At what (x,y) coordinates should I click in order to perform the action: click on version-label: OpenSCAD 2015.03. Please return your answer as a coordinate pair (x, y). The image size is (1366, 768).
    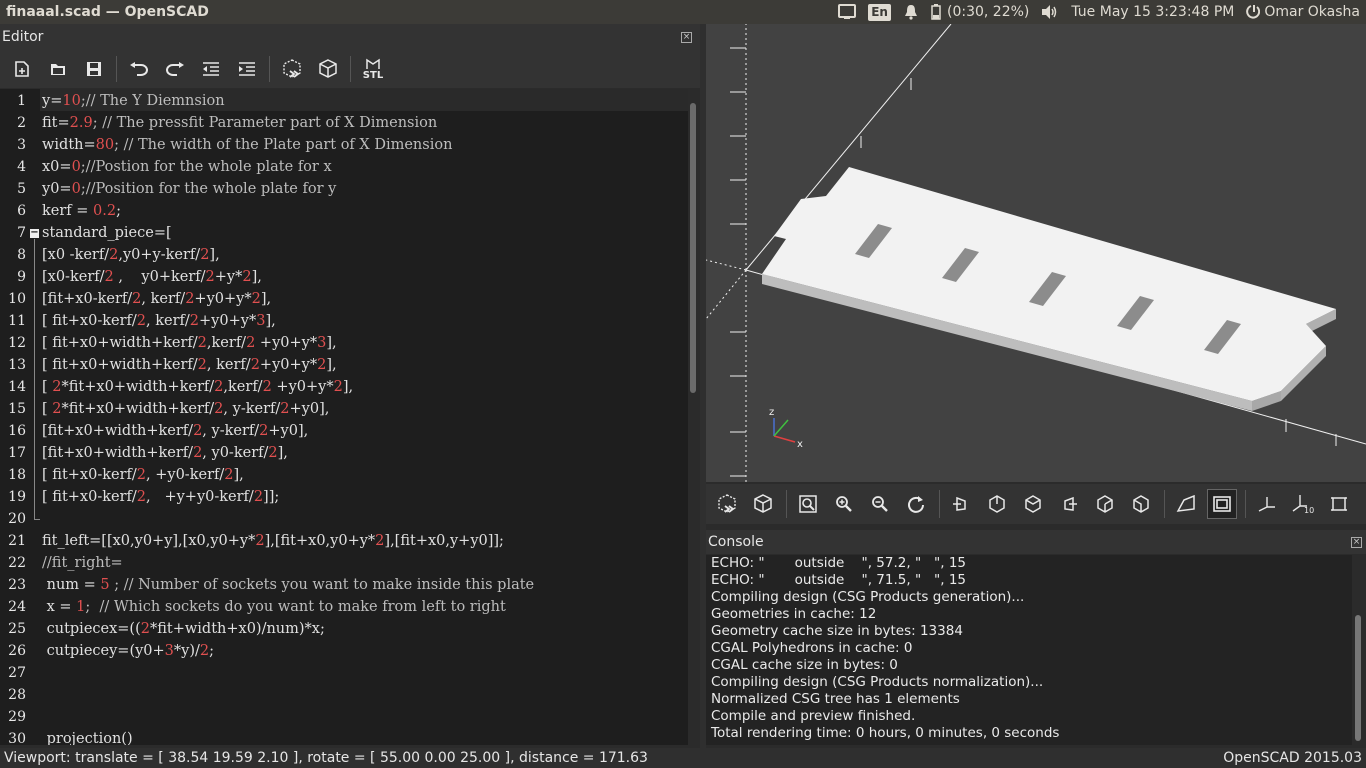
    Looking at the image, I should click on (1292, 758).